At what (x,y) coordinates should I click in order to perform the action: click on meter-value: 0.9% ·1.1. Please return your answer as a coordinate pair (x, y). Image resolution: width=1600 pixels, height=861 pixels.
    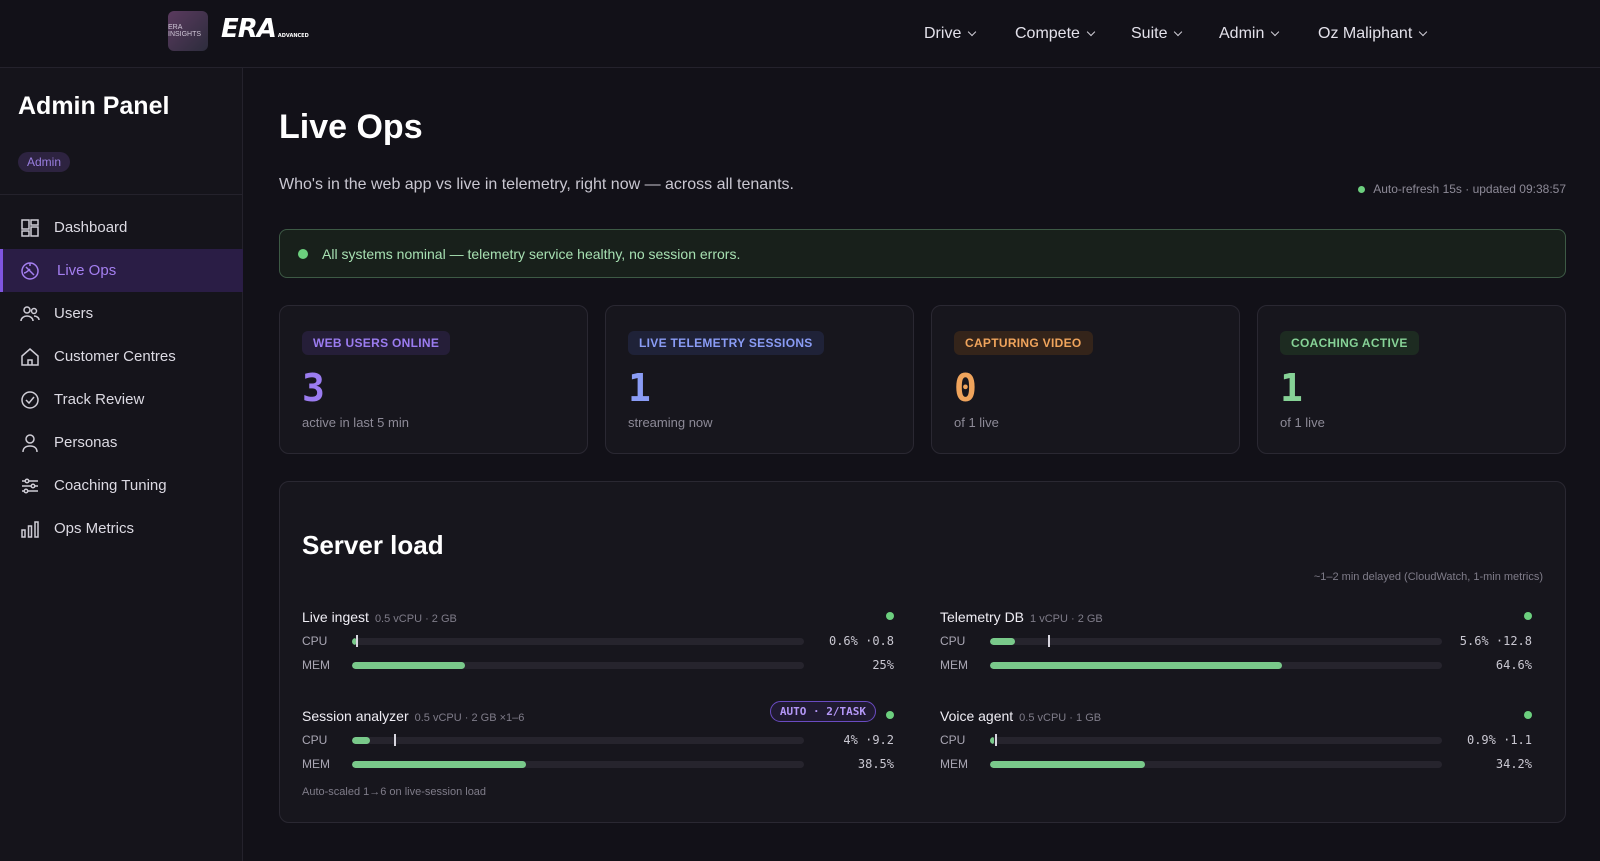
    Looking at the image, I should click on (1499, 740).